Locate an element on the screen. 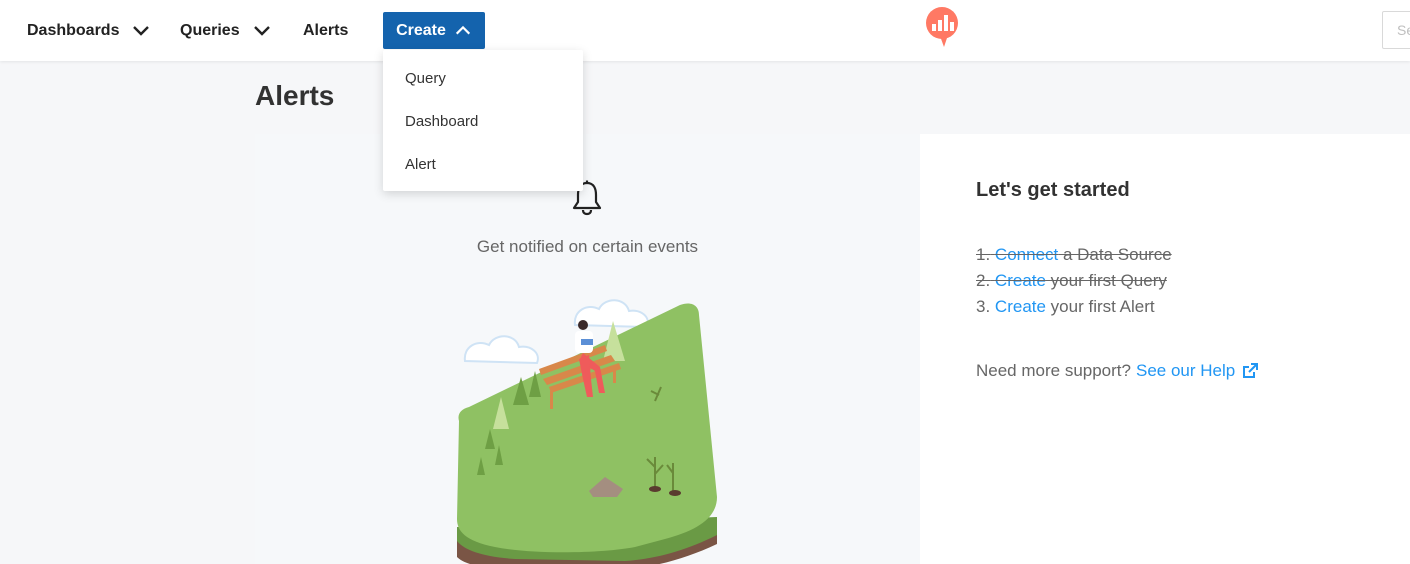 The height and width of the screenshot is (564, 1410). step-number: 2. is located at coordinates (983, 280).